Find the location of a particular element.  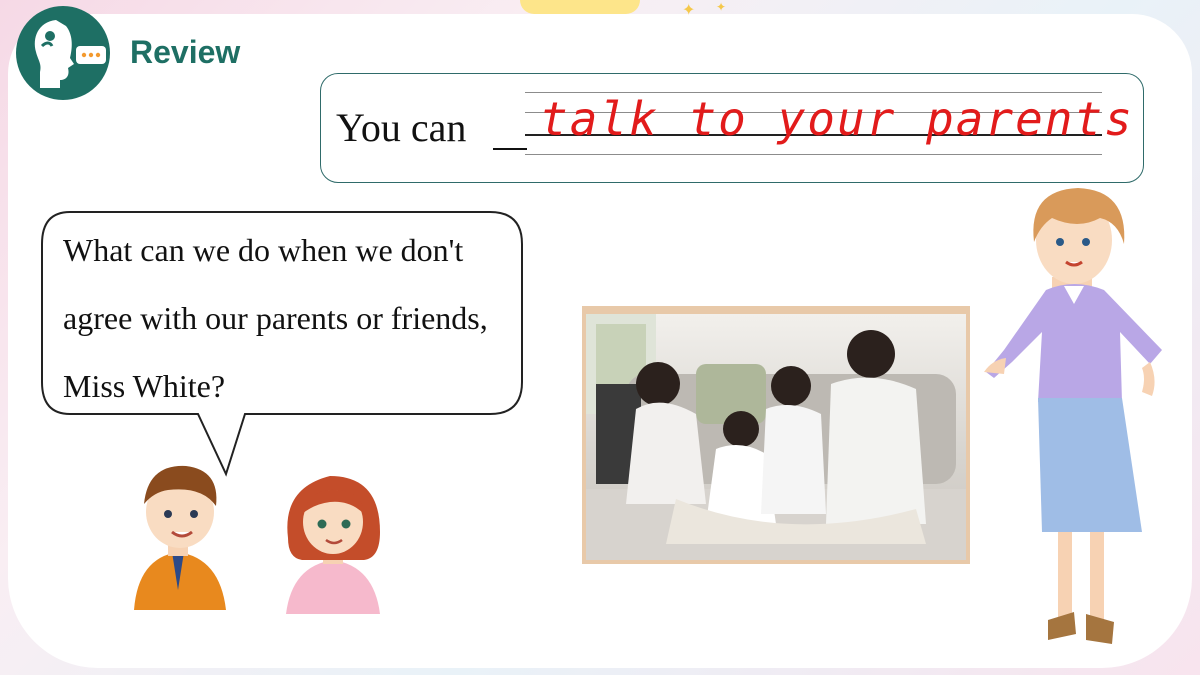

miss-white-teacher-illustration is located at coordinates (1073, 416).